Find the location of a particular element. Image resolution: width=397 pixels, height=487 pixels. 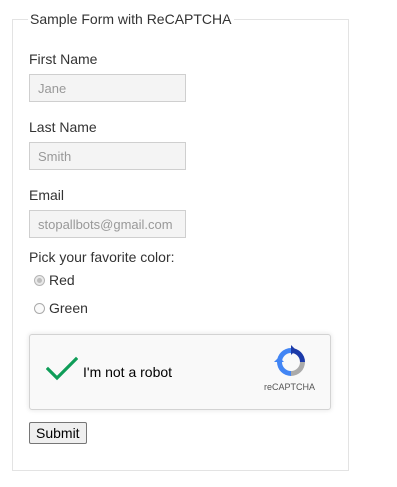

first-name-label: First Name is located at coordinates (63, 59).